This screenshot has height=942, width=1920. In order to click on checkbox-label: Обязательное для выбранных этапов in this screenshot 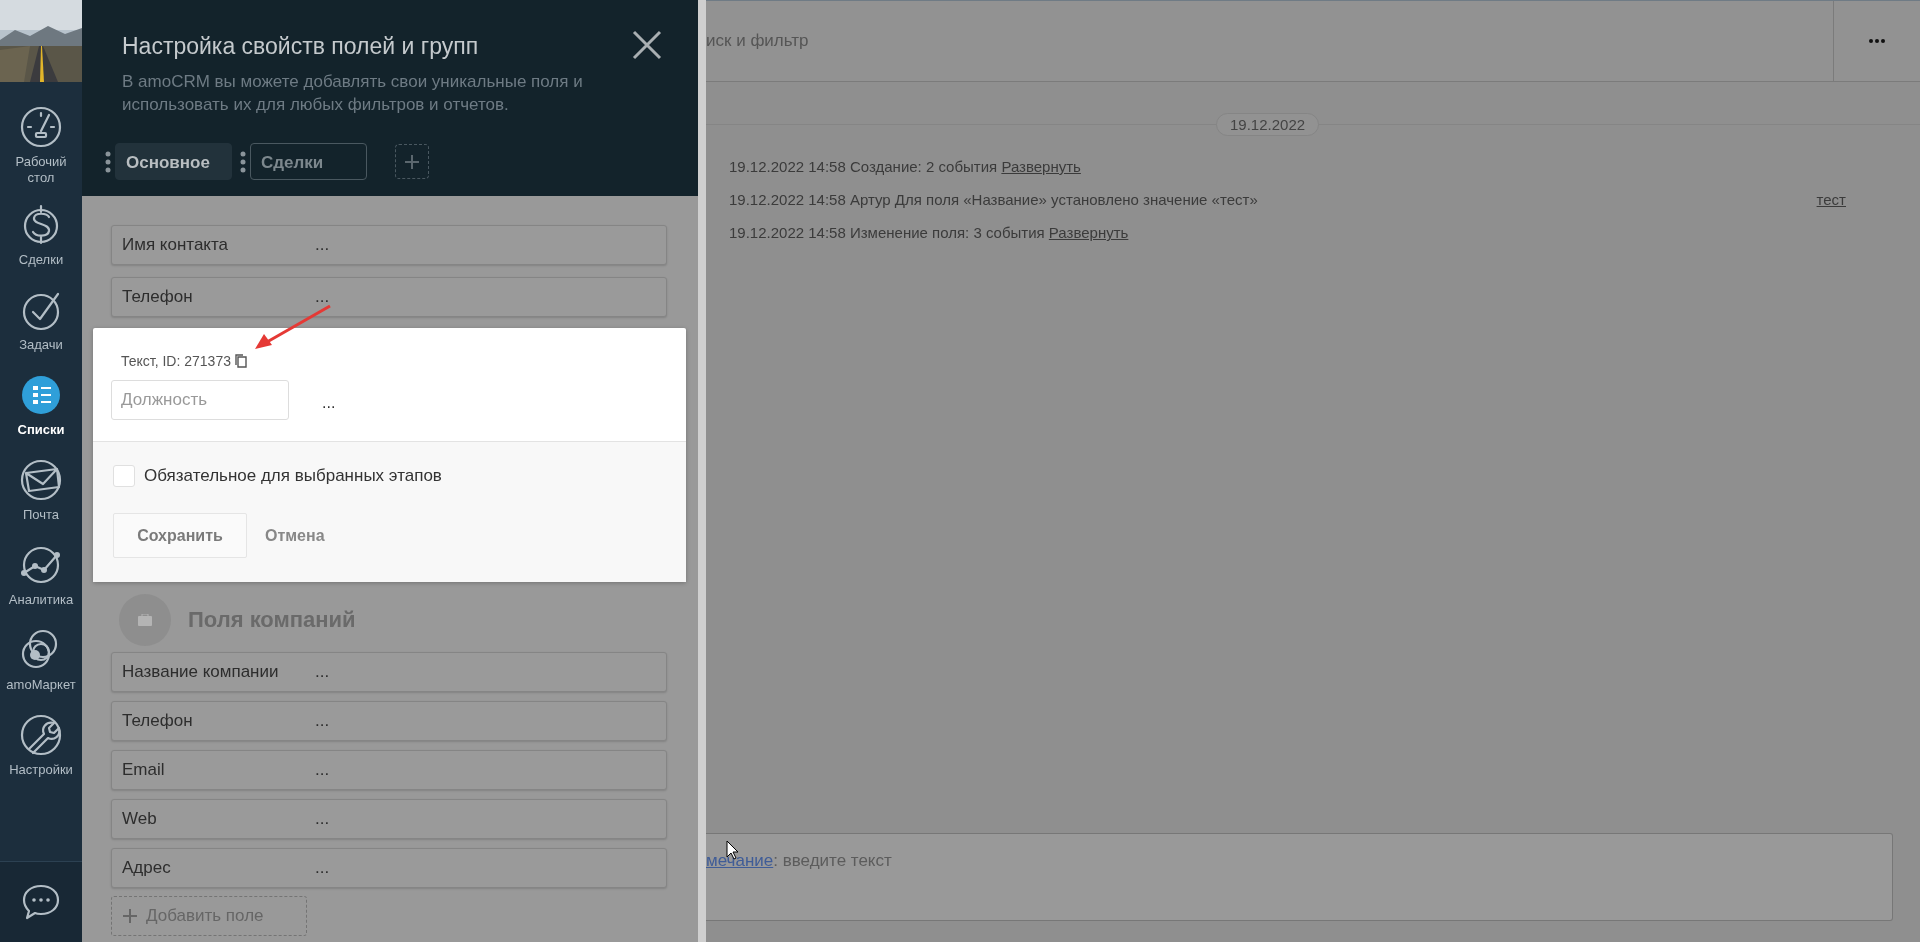, I will do `click(293, 476)`.